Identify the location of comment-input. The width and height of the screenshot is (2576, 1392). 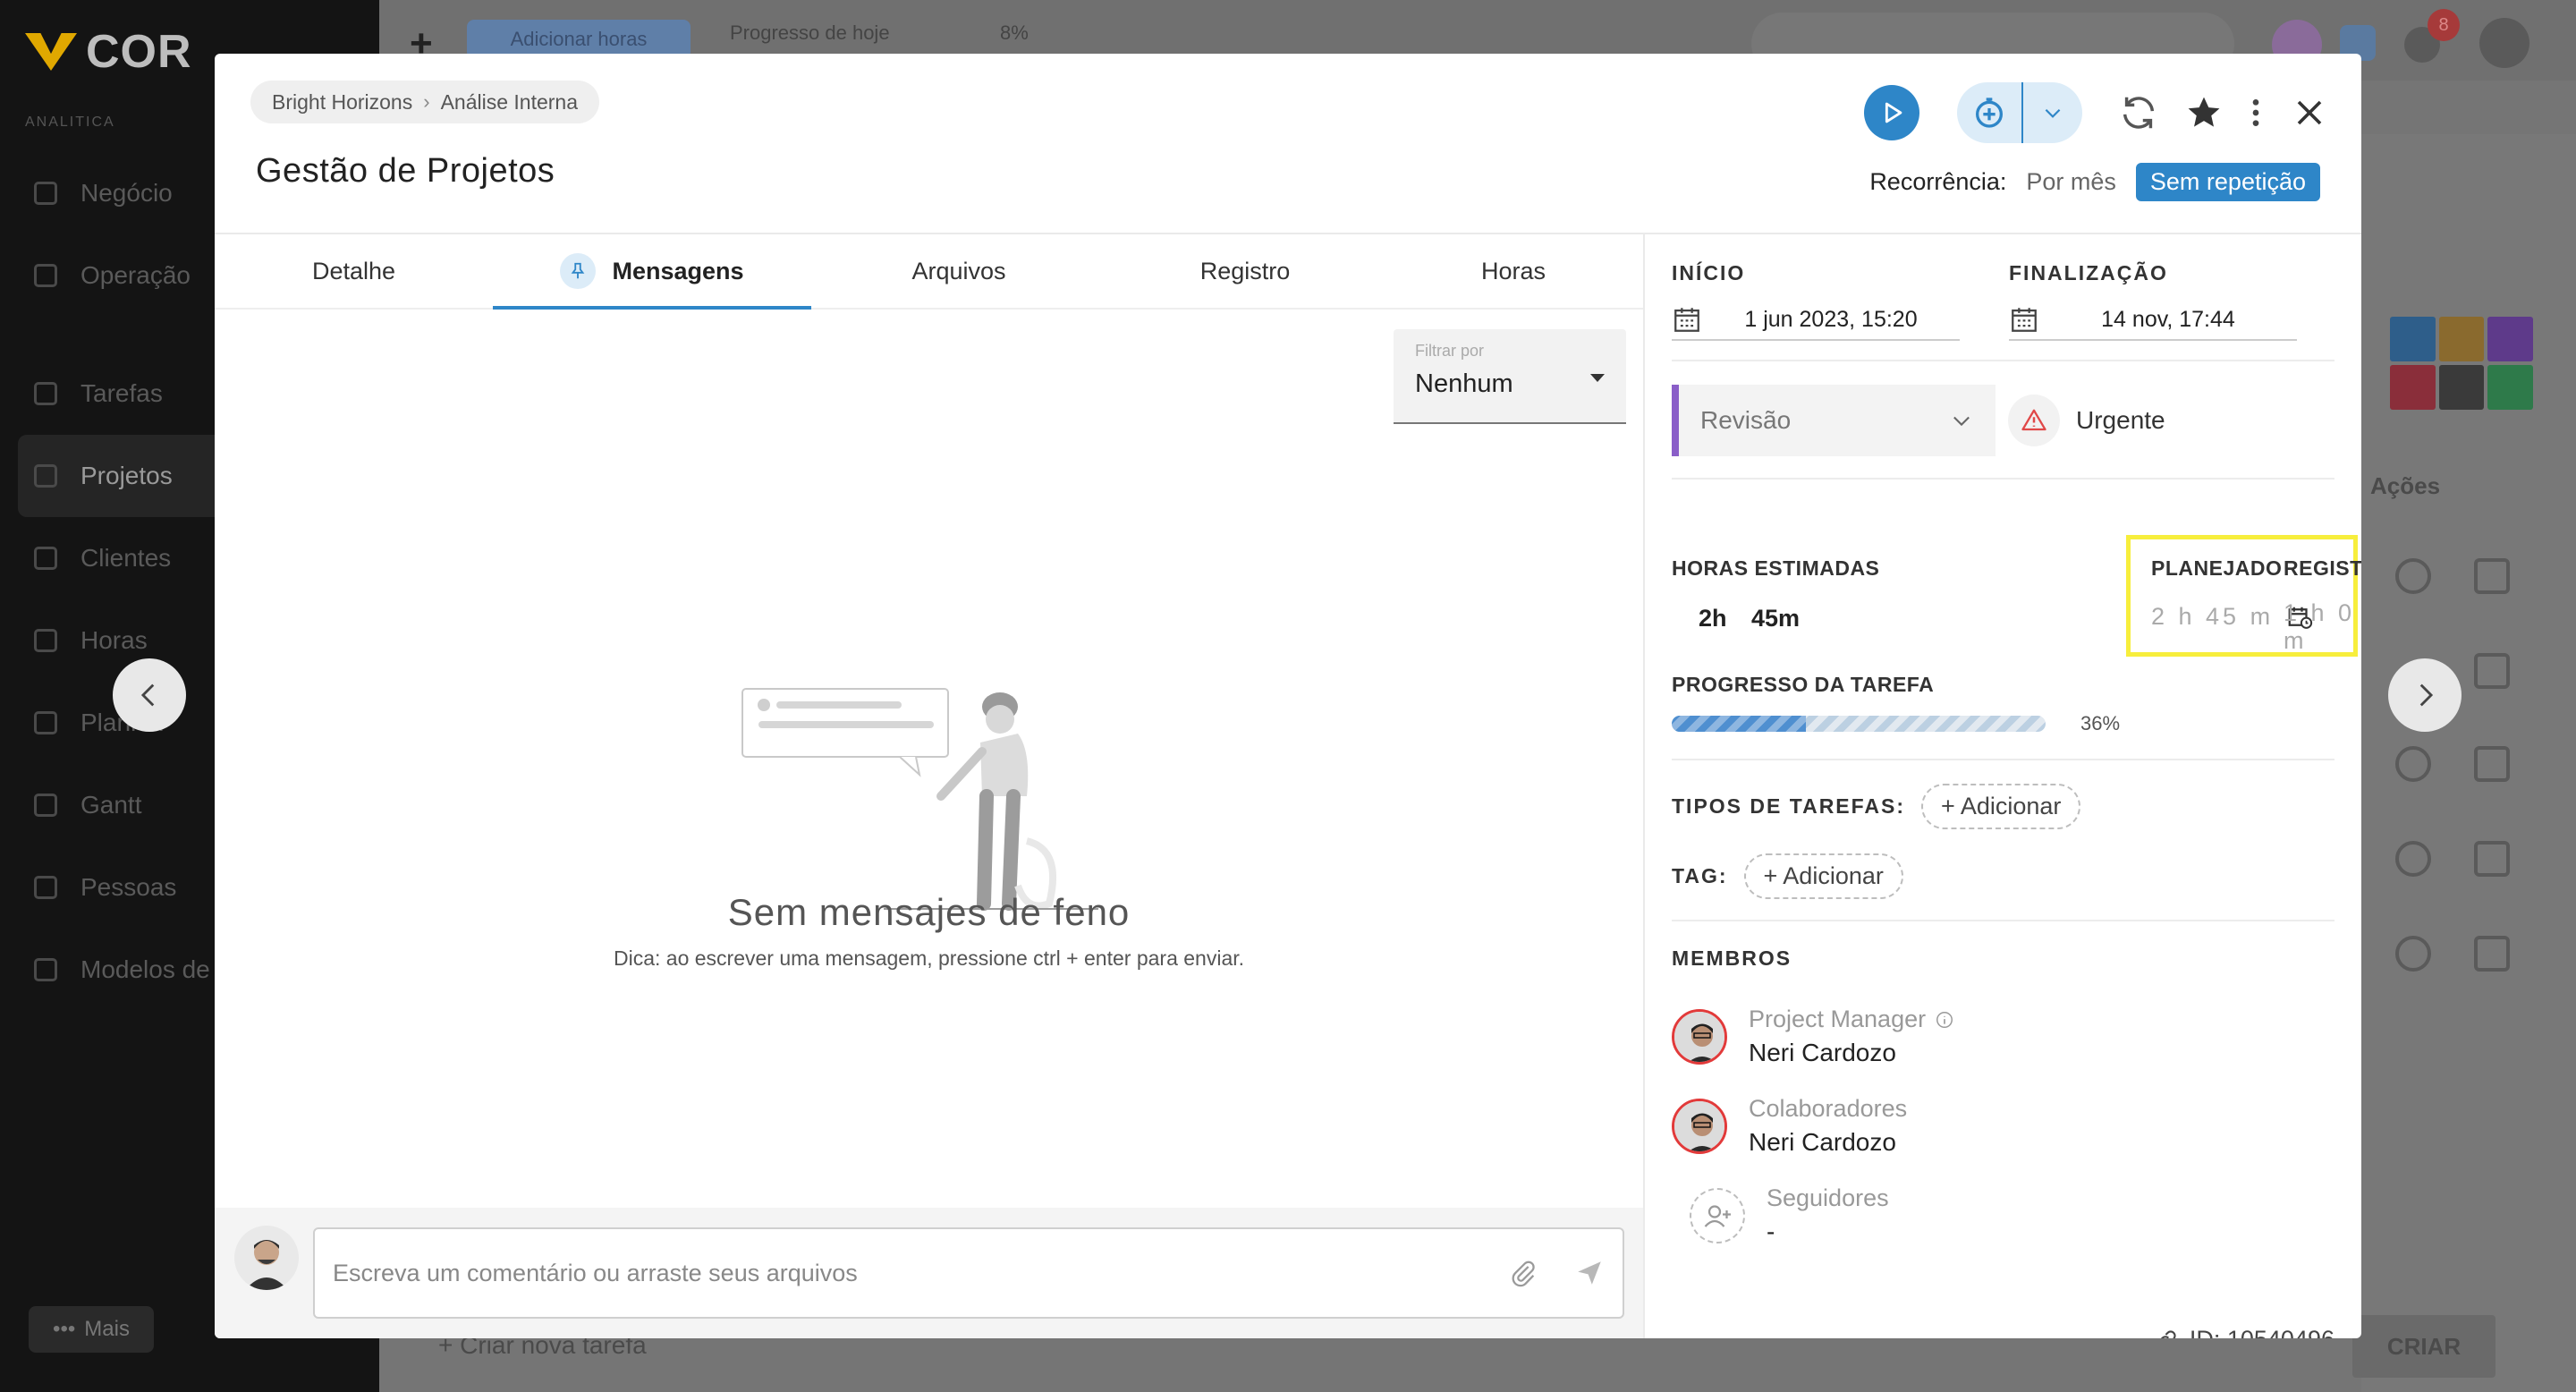
(902, 1273).